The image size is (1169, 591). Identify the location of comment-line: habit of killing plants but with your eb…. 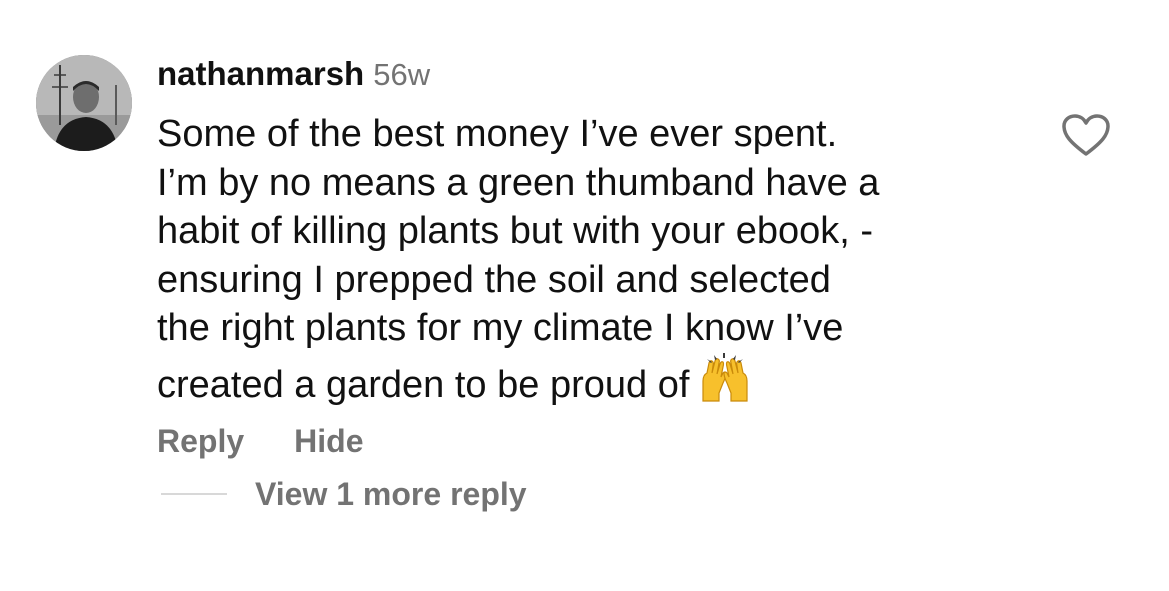
(515, 231).